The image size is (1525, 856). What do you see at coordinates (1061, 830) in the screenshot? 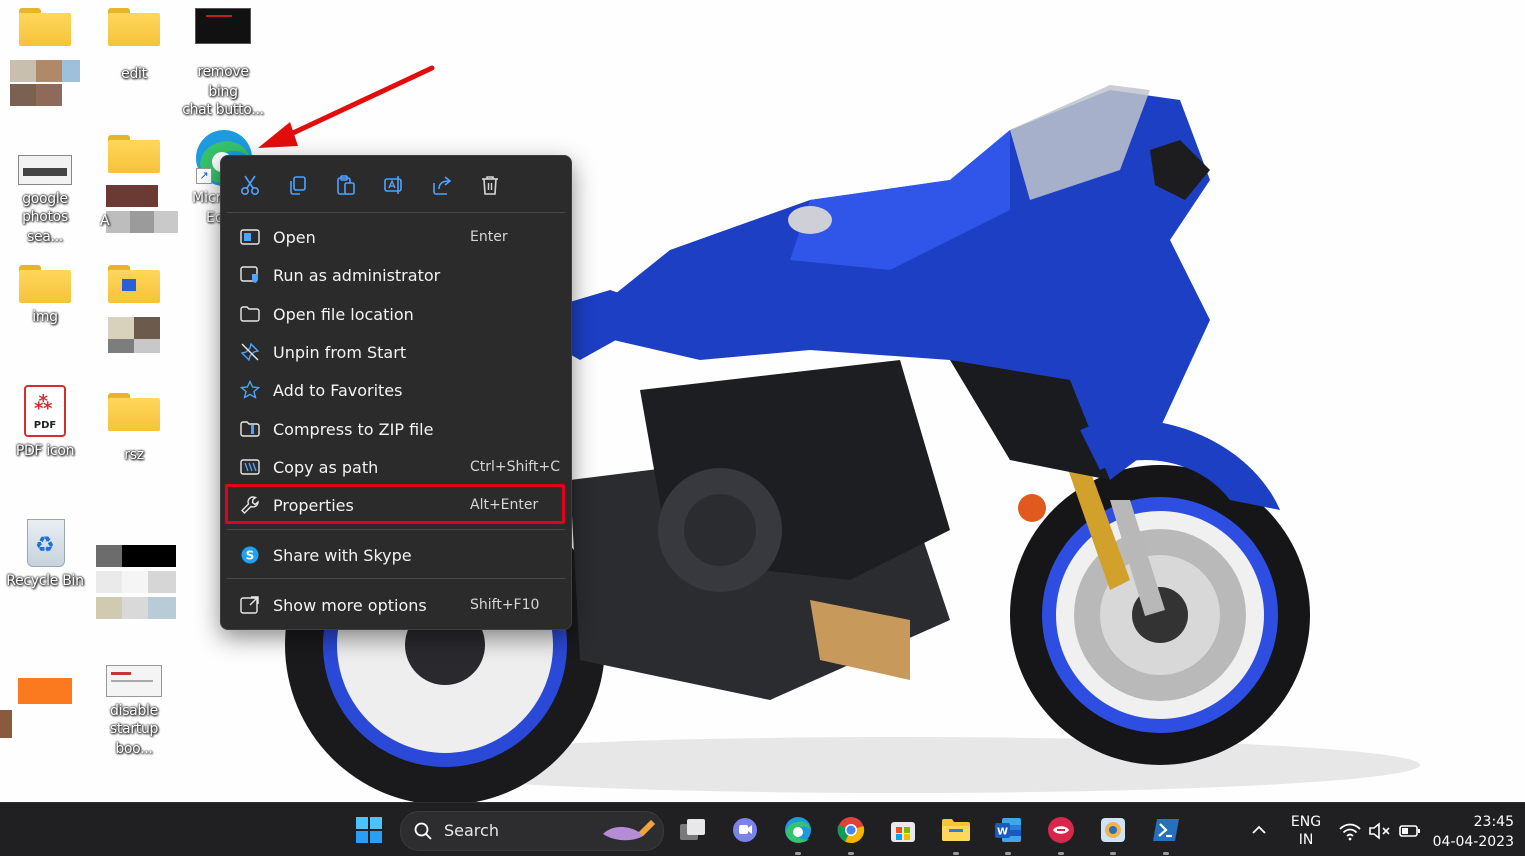
I see `red-app-icon` at bounding box center [1061, 830].